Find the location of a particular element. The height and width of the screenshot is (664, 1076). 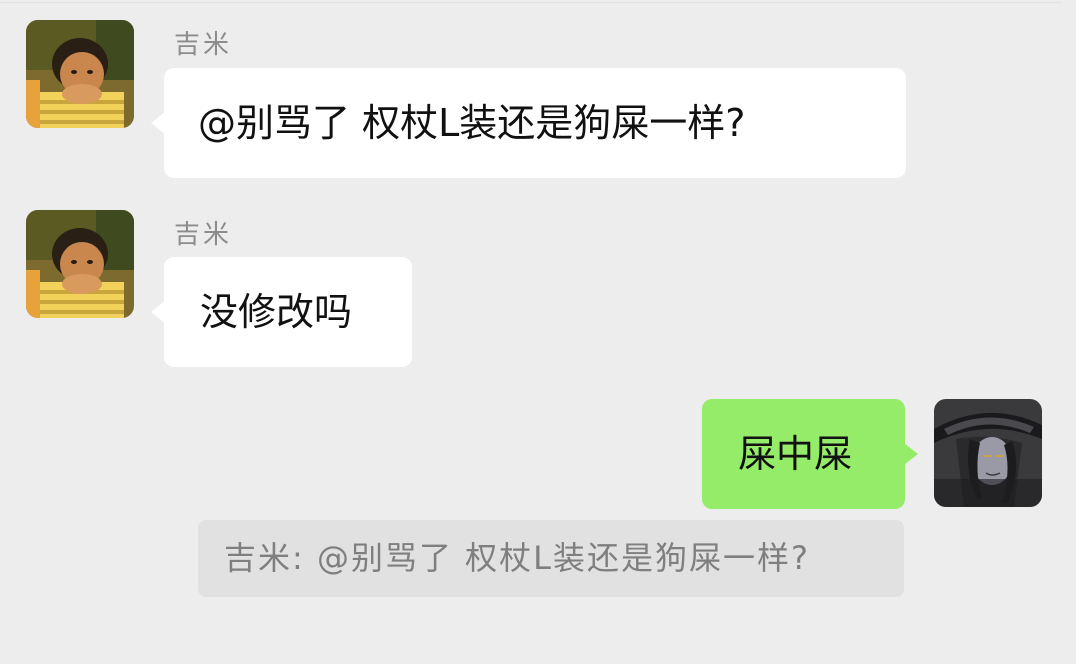

anime-character-avatar-icon is located at coordinates (988, 453).